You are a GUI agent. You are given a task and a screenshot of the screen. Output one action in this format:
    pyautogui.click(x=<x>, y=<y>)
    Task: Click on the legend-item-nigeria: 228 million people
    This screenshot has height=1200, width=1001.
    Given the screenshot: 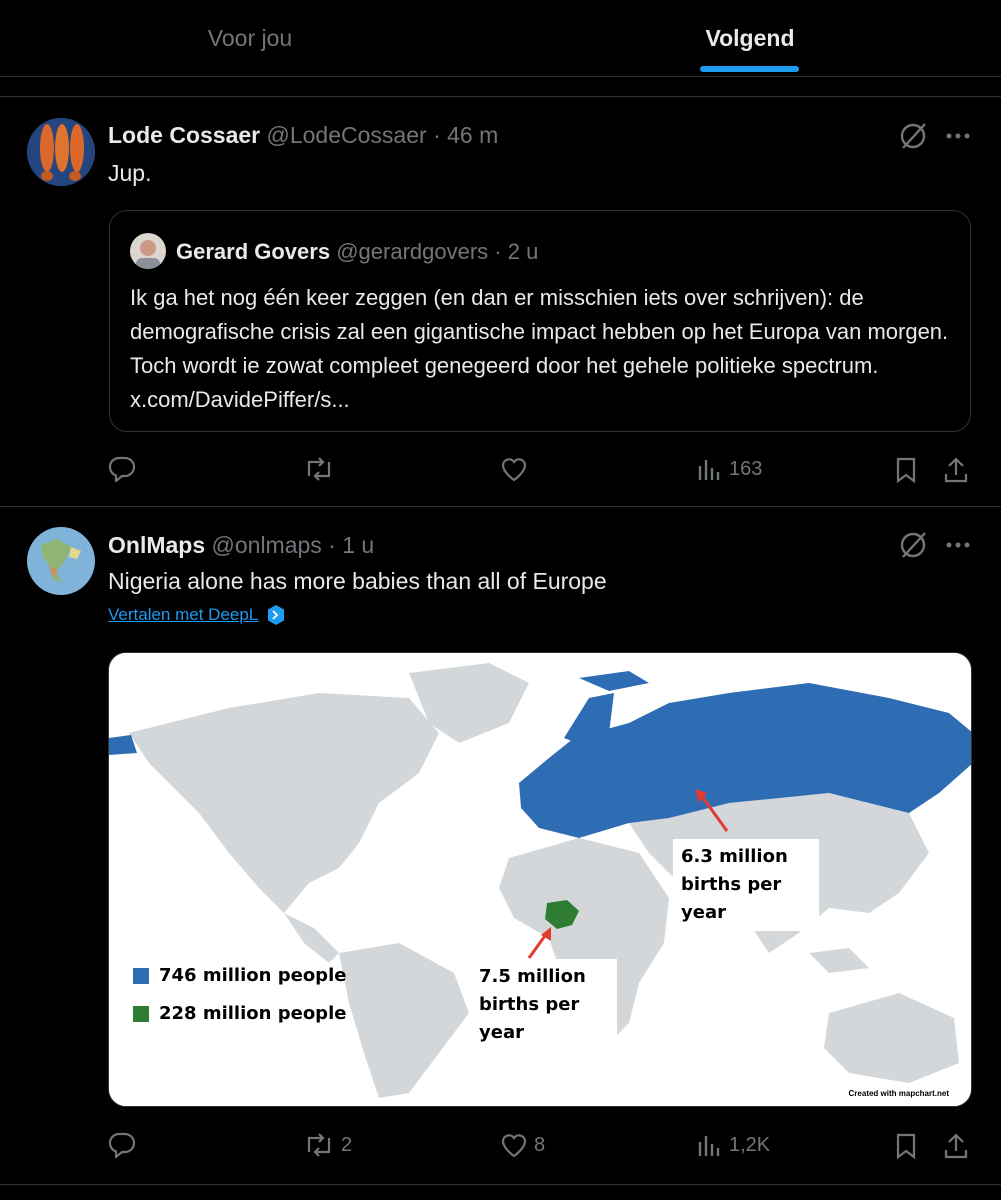 What is the action you would take?
    pyautogui.click(x=239, y=1013)
    